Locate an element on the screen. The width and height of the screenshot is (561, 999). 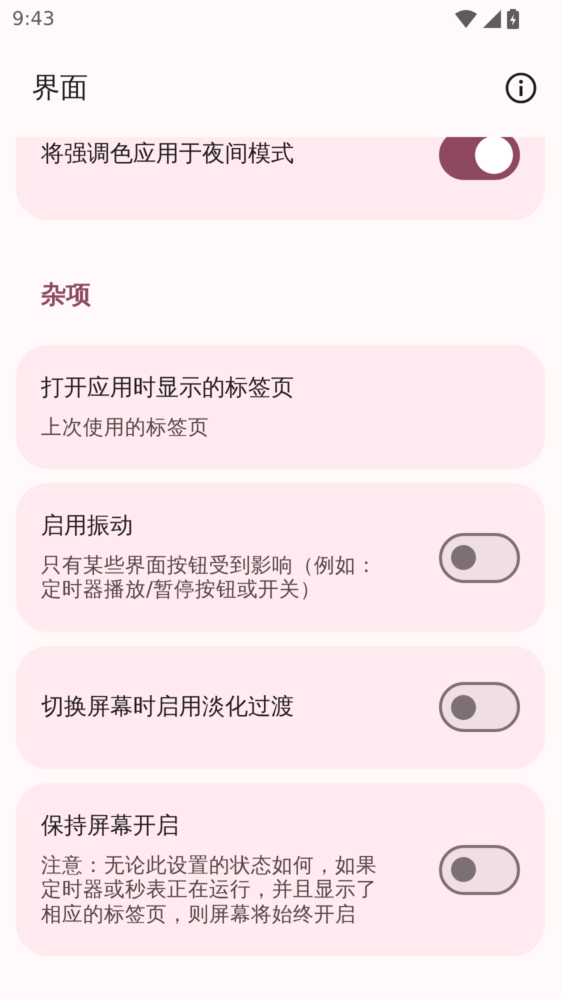
setting-title: 切换屏幕时启用淡化过渡 is located at coordinates (168, 708).